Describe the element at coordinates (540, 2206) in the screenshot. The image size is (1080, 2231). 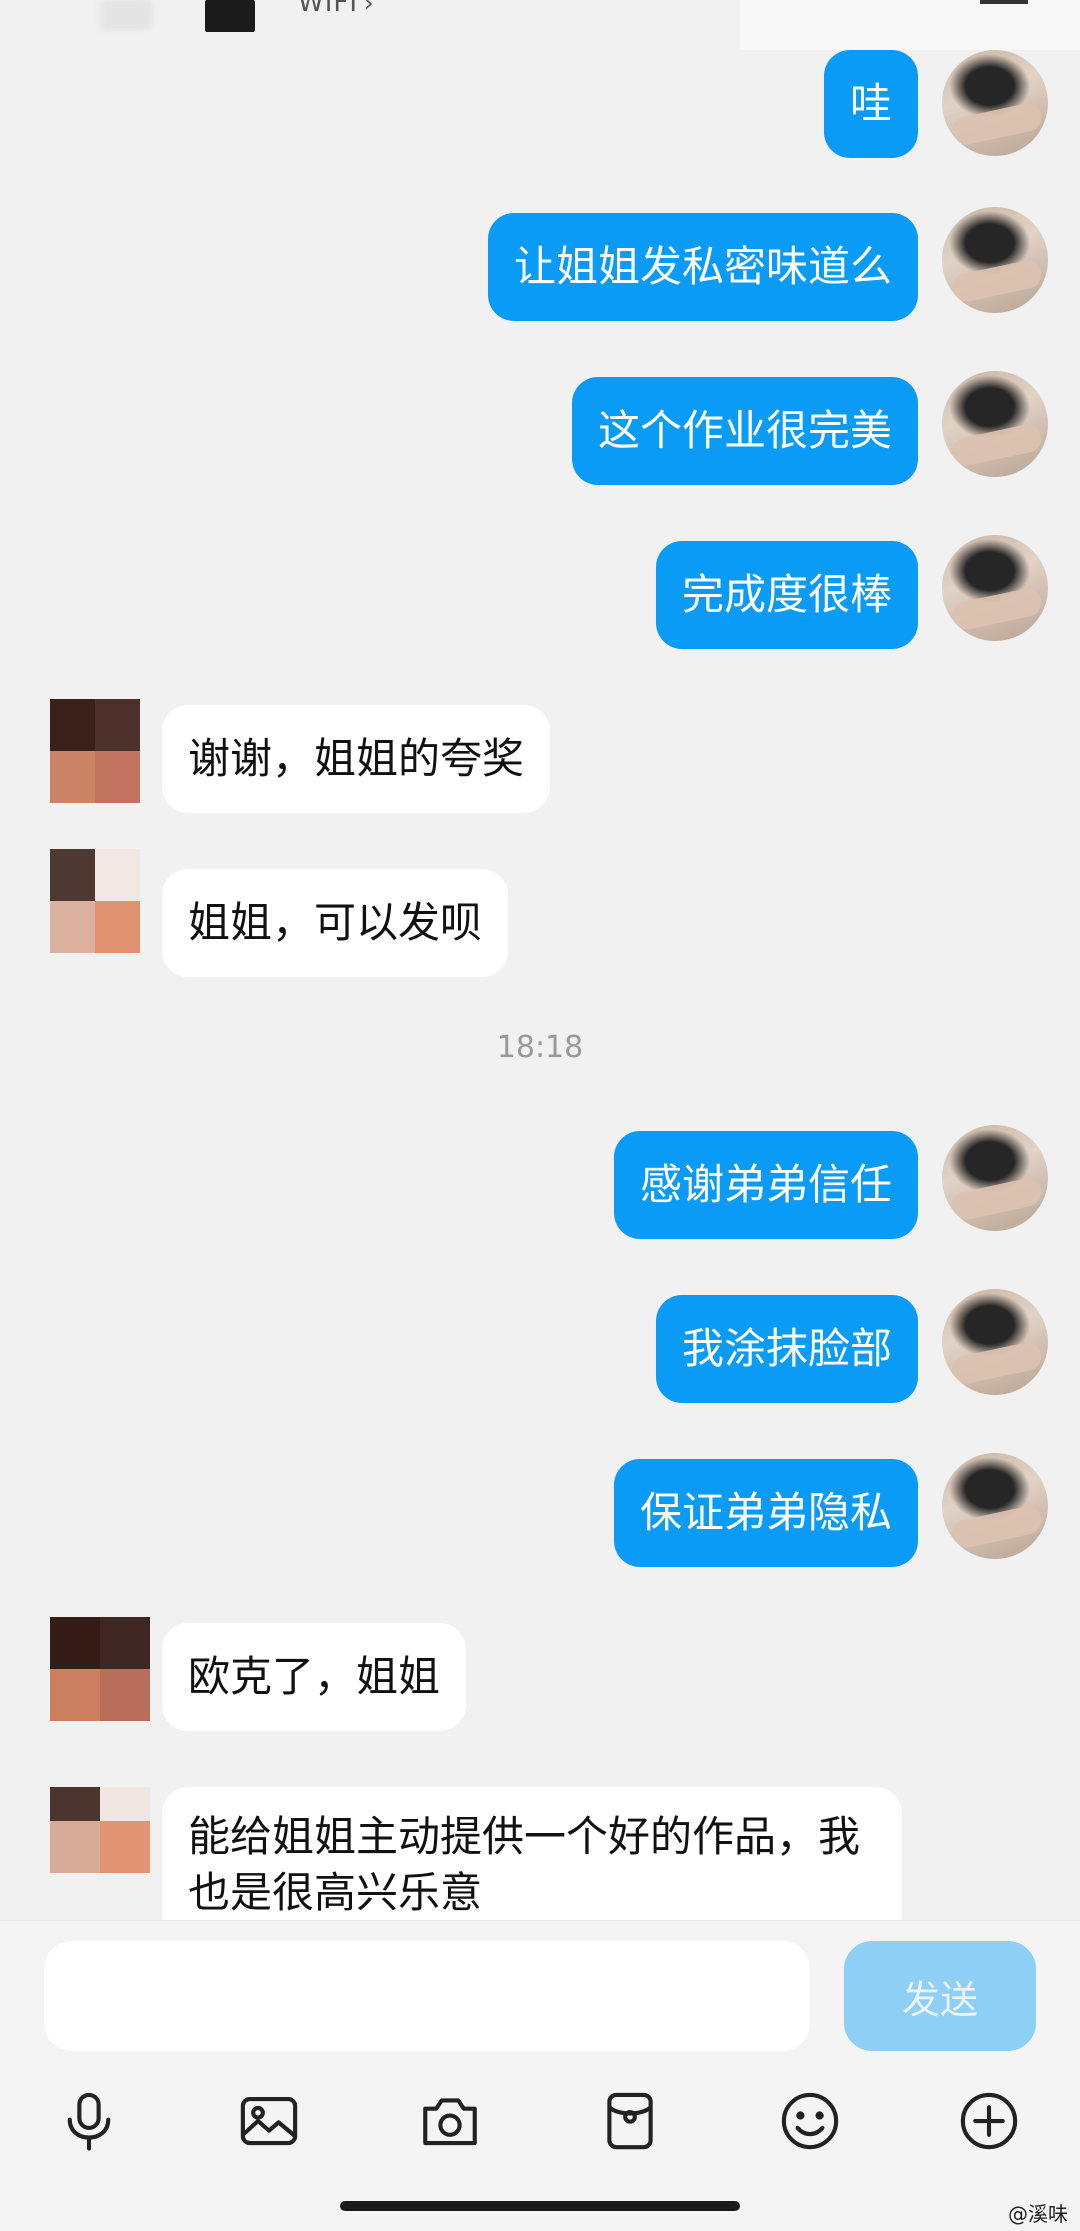
I see `home-indicator` at that location.